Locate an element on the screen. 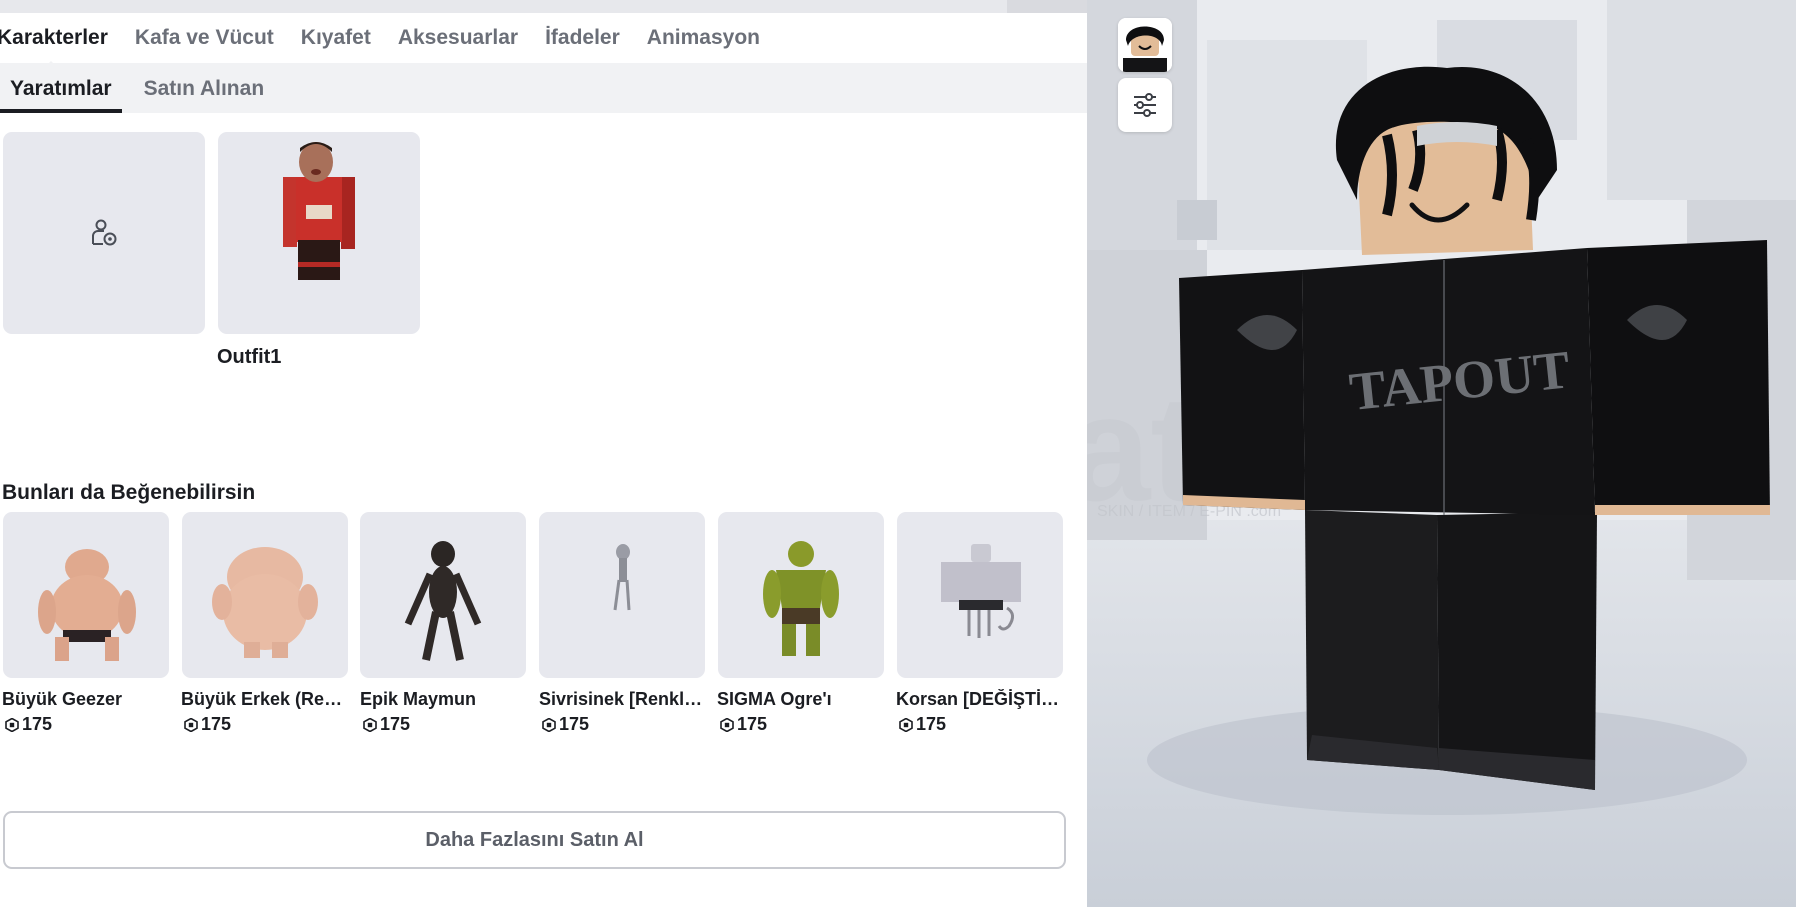 This screenshot has width=1796, height=907. create-character-card is located at coordinates (104, 233).